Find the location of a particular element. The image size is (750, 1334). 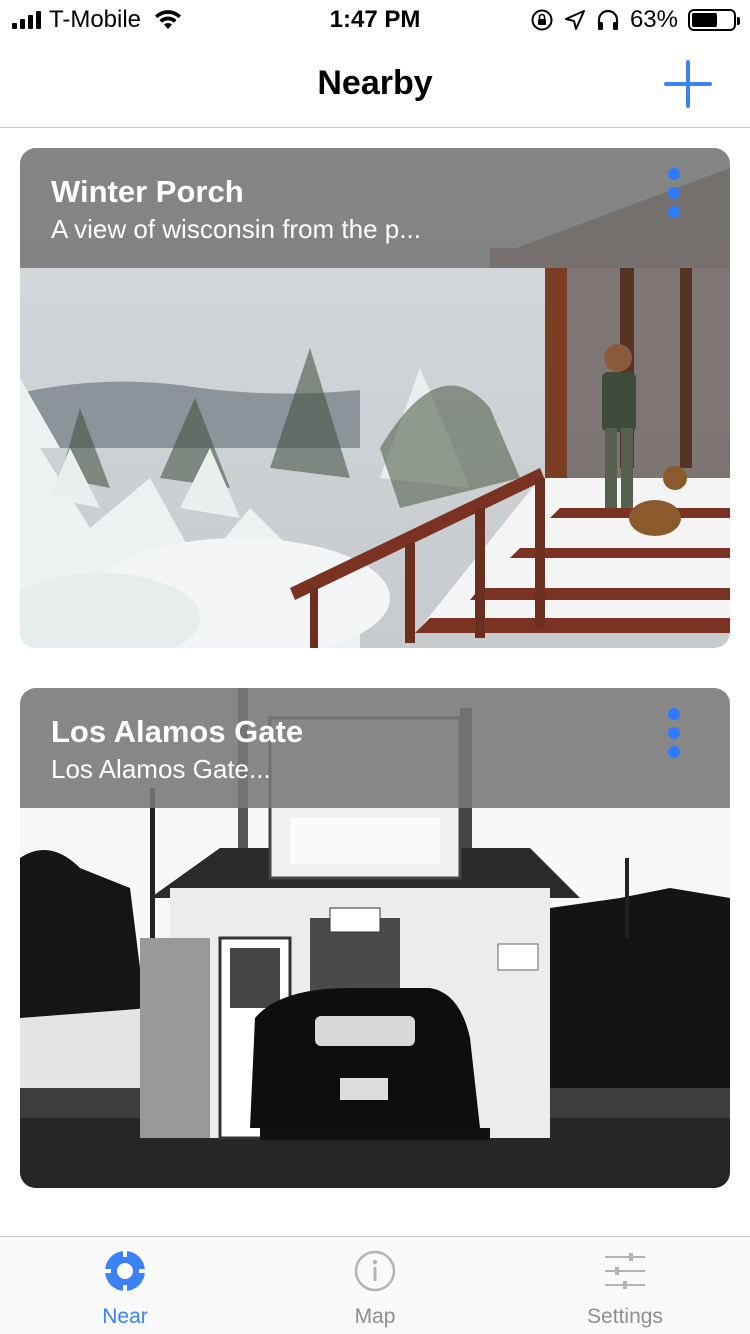

sliders-icon is located at coordinates (625, 1271).